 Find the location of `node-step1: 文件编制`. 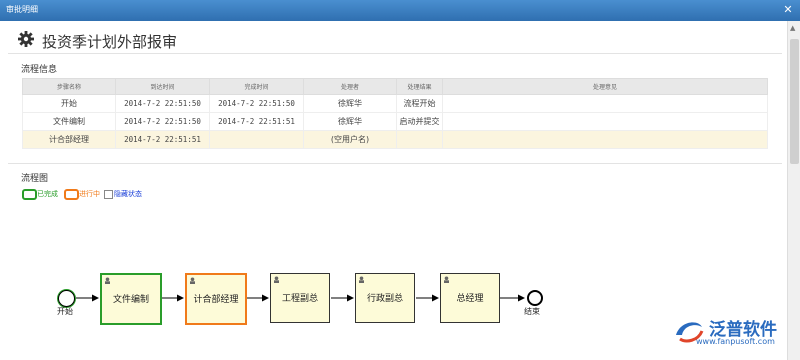

node-step1: 文件编制 is located at coordinates (131, 299).